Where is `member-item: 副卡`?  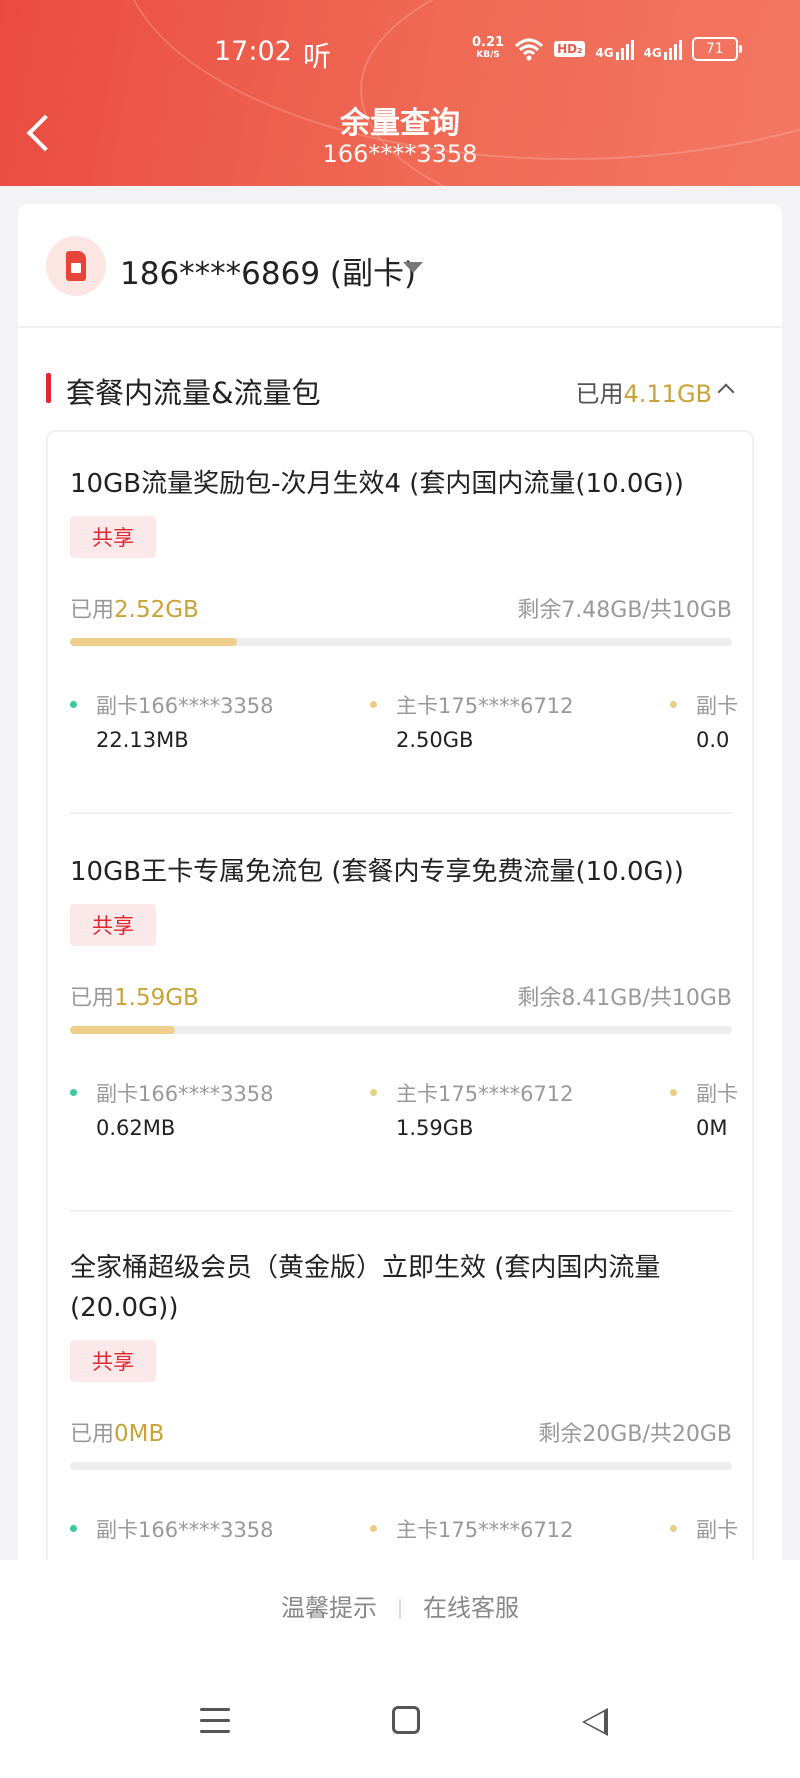
member-item: 副卡 is located at coordinates (704, 1529).